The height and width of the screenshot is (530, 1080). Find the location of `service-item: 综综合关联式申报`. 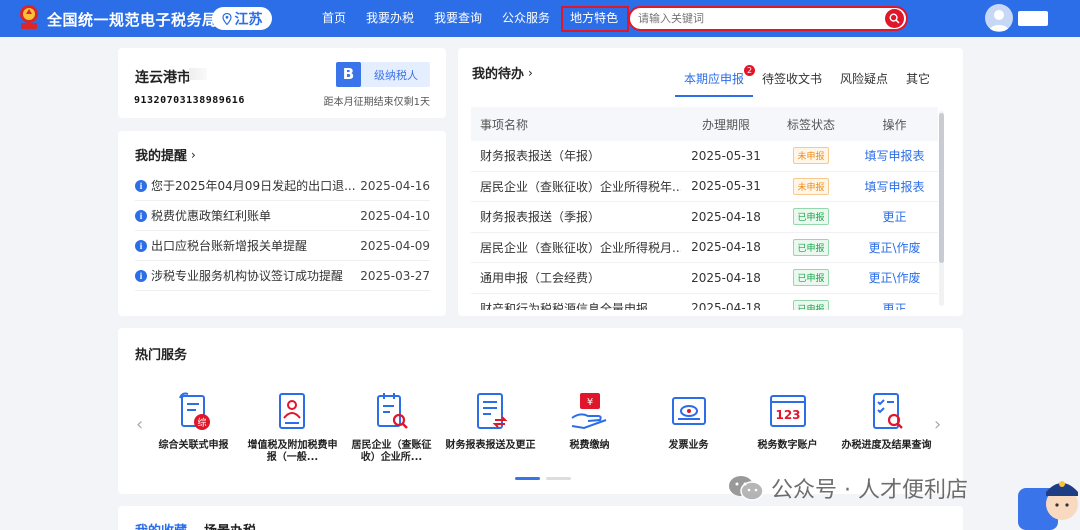

service-item: 综综合关联式申报 is located at coordinates (193, 427).